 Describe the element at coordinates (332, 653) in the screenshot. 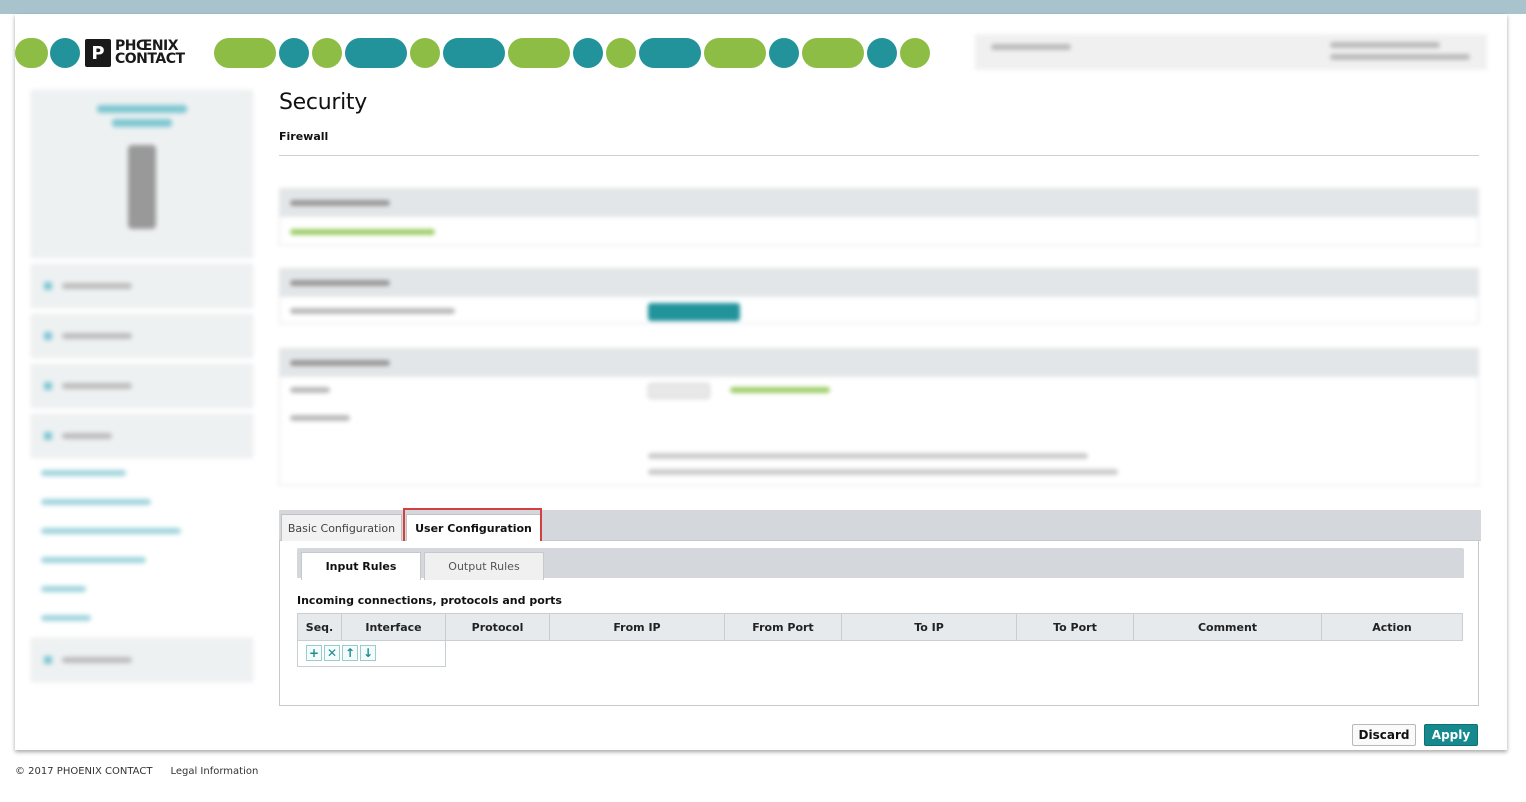

I see `delete-icon: ✕` at that location.